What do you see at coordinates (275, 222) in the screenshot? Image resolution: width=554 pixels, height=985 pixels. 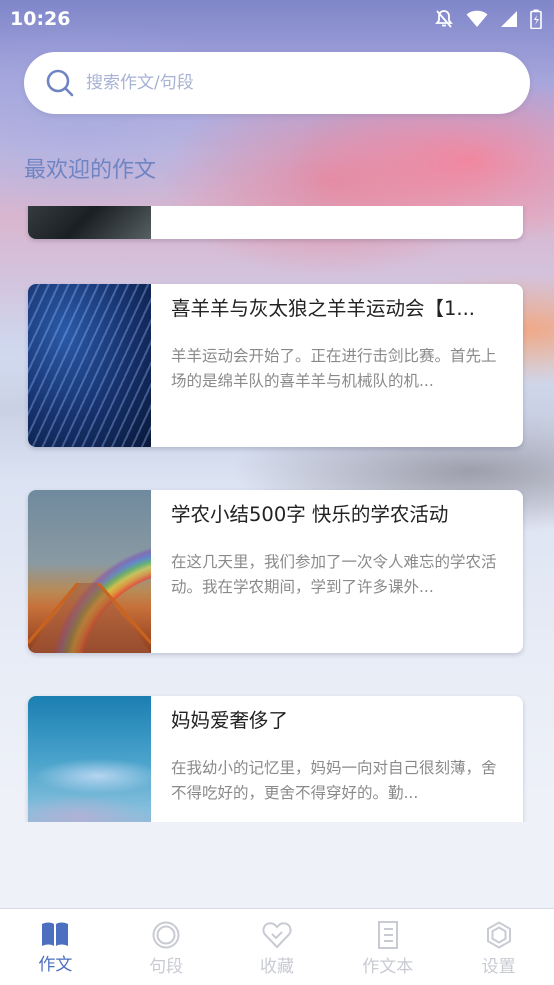 I see `article-card-partial` at bounding box center [275, 222].